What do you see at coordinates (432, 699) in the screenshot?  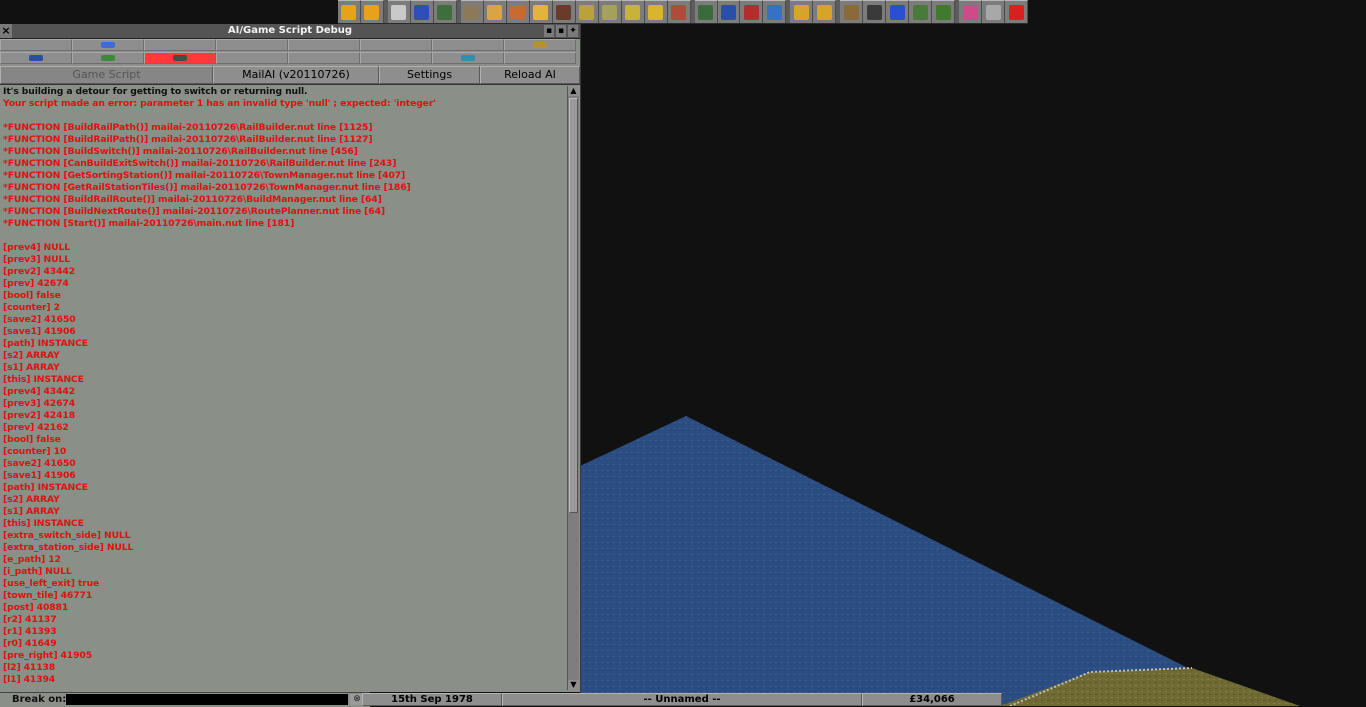 I see `date-display: 15th Sep 1978` at bounding box center [432, 699].